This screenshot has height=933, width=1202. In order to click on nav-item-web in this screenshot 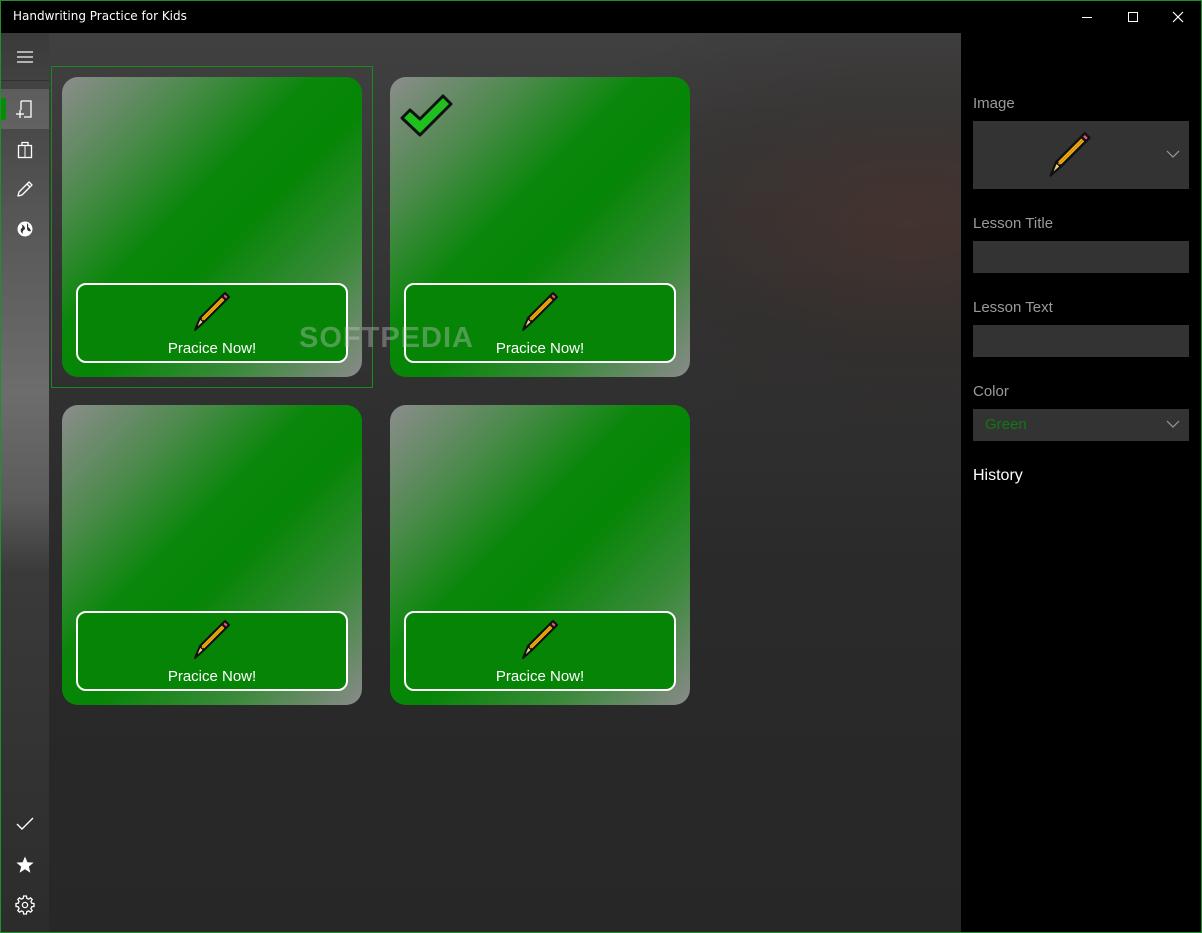, I will do `click(25, 229)`.